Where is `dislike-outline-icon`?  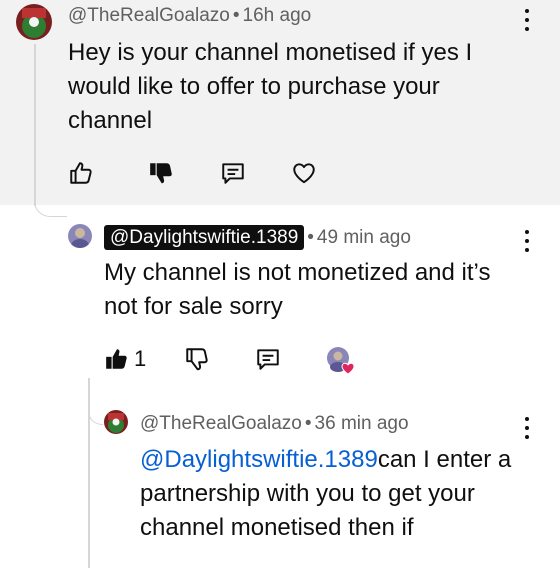 dislike-outline-icon is located at coordinates (197, 359).